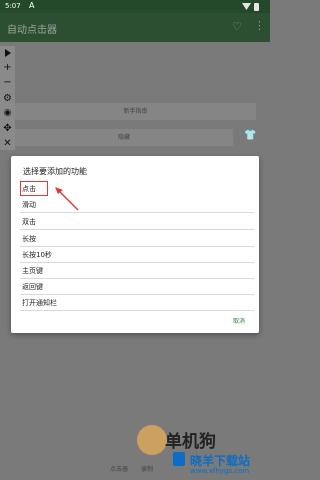 The height and width of the screenshot is (480, 320). Describe the element at coordinates (256, 7) in the screenshot. I see `battery-icon` at that location.